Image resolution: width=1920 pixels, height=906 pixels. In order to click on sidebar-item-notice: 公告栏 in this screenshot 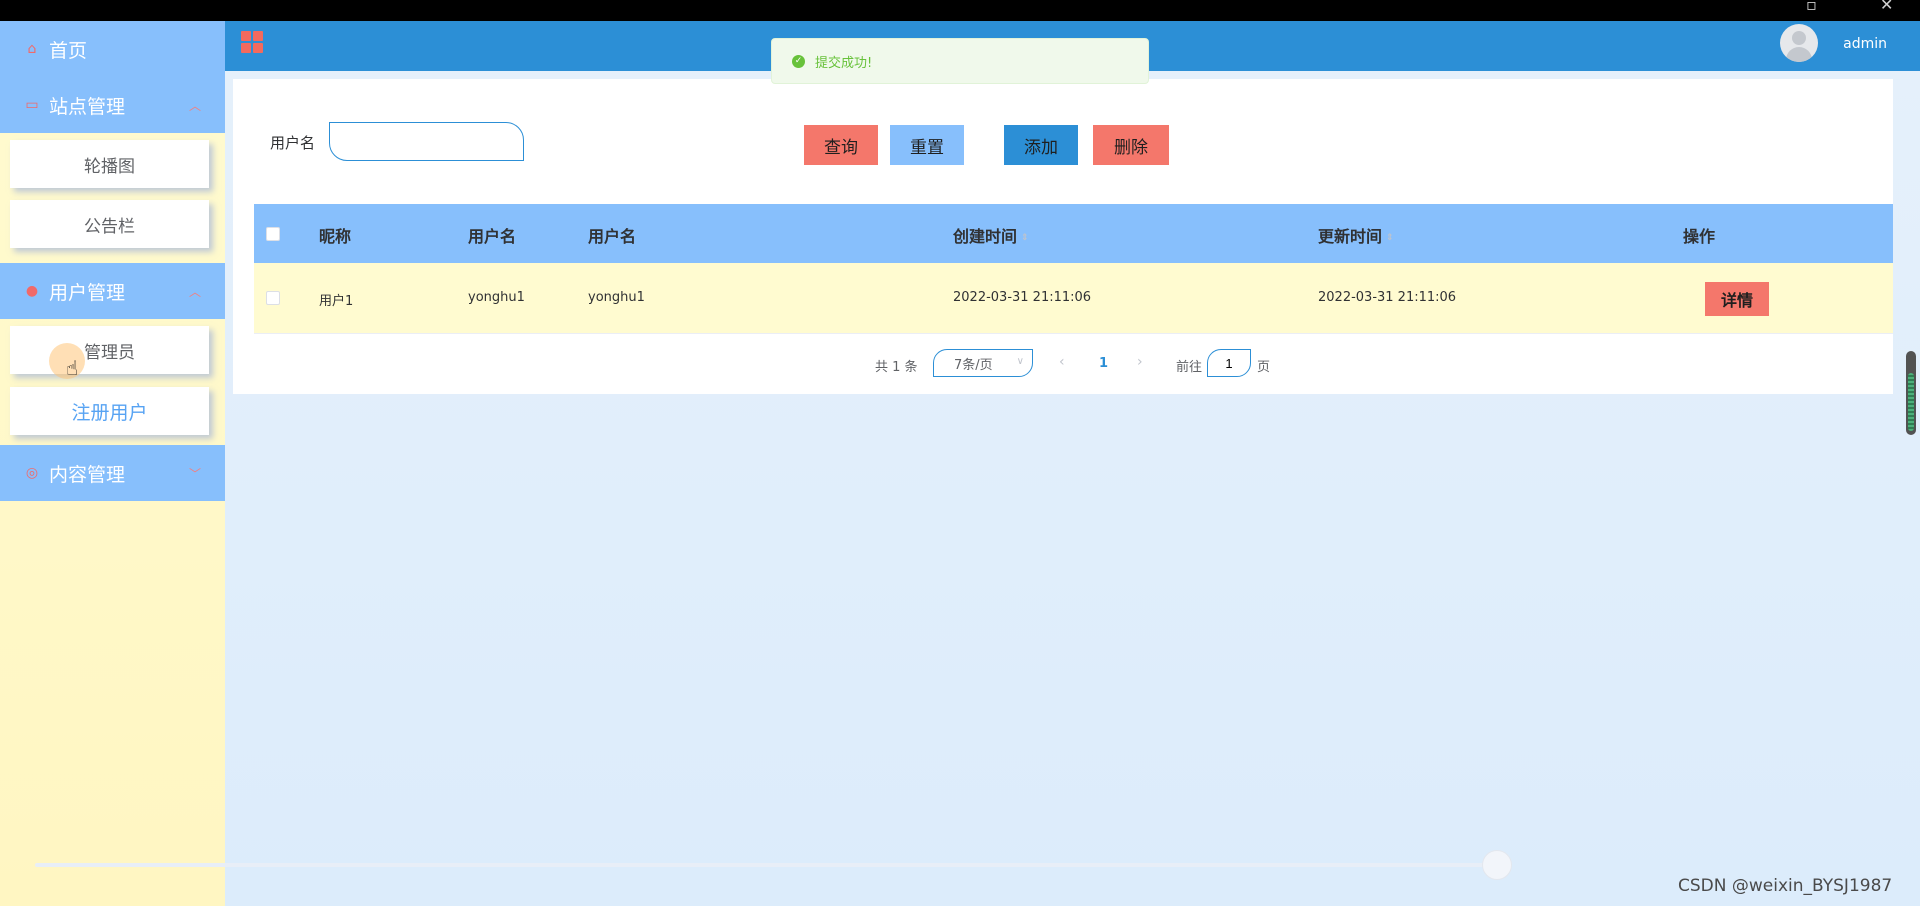, I will do `click(109, 224)`.